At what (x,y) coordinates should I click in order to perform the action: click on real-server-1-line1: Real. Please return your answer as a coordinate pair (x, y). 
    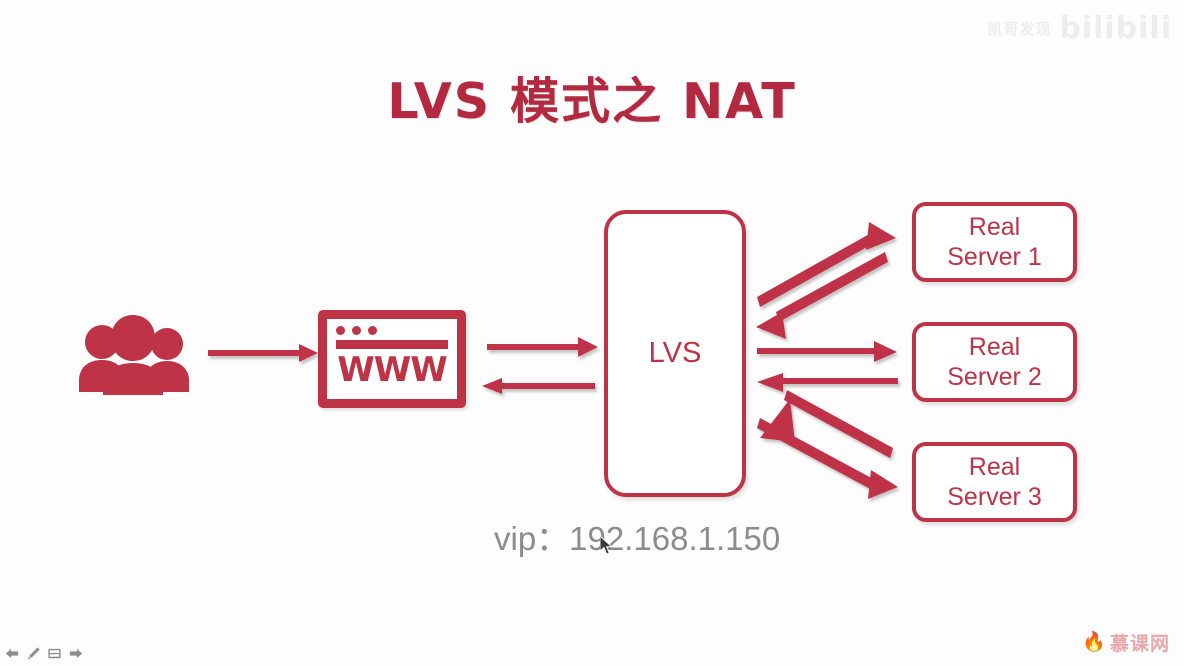
    Looking at the image, I should click on (994, 227).